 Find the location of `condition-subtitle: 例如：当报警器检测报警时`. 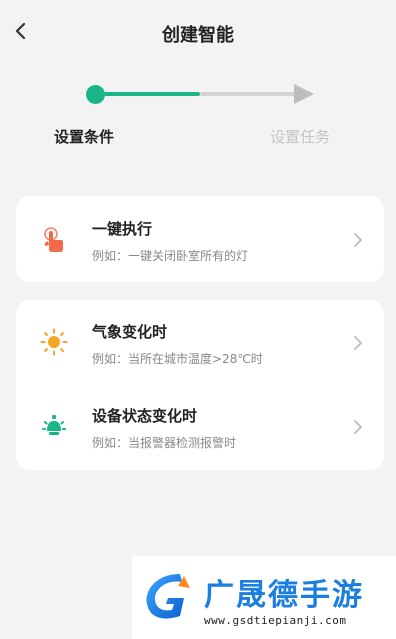

condition-subtitle: 例如：当报警器检测报警时 is located at coordinates (164, 443).